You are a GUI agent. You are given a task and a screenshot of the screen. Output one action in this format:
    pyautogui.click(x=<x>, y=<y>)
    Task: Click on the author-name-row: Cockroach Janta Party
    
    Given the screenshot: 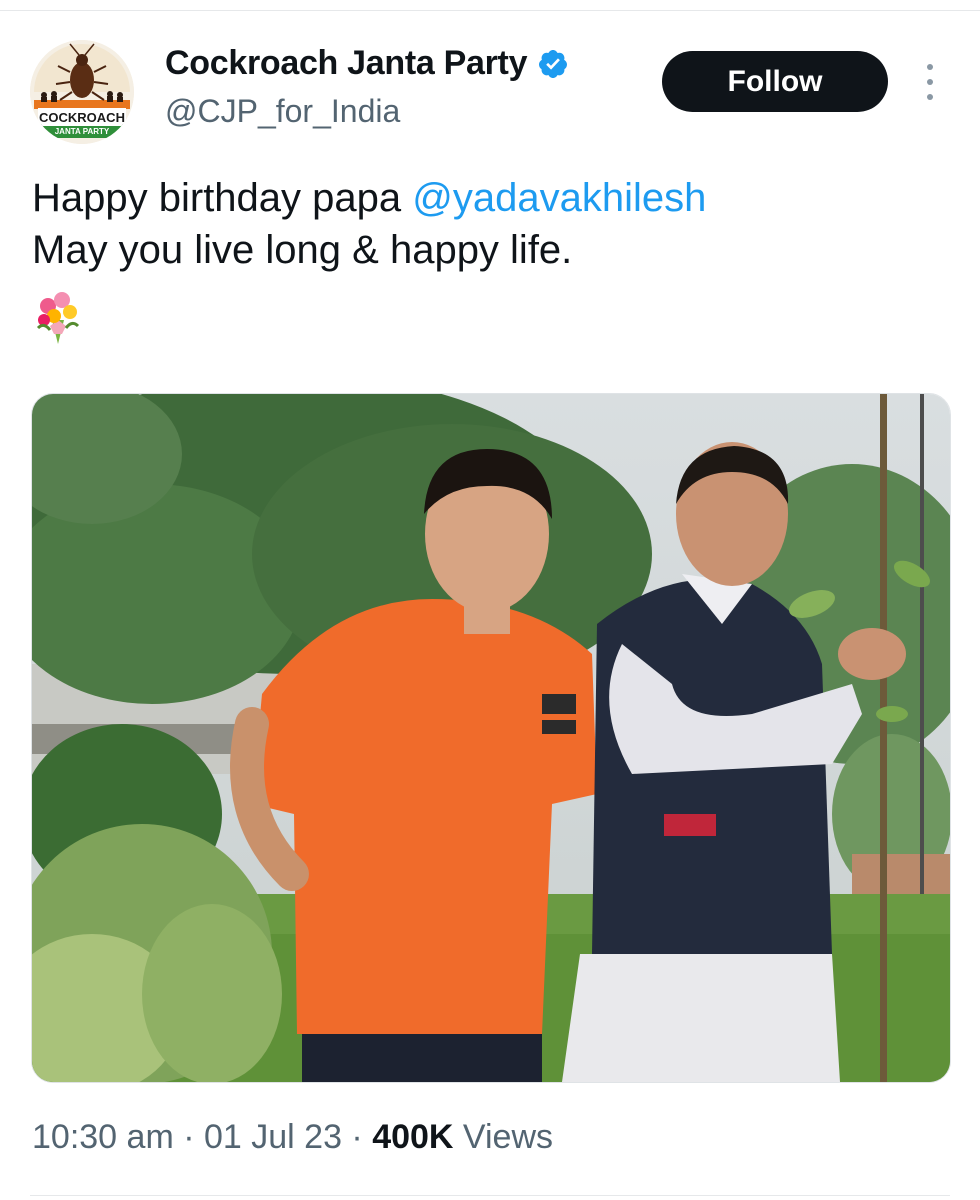 What is the action you would take?
    pyautogui.click(x=367, y=63)
    